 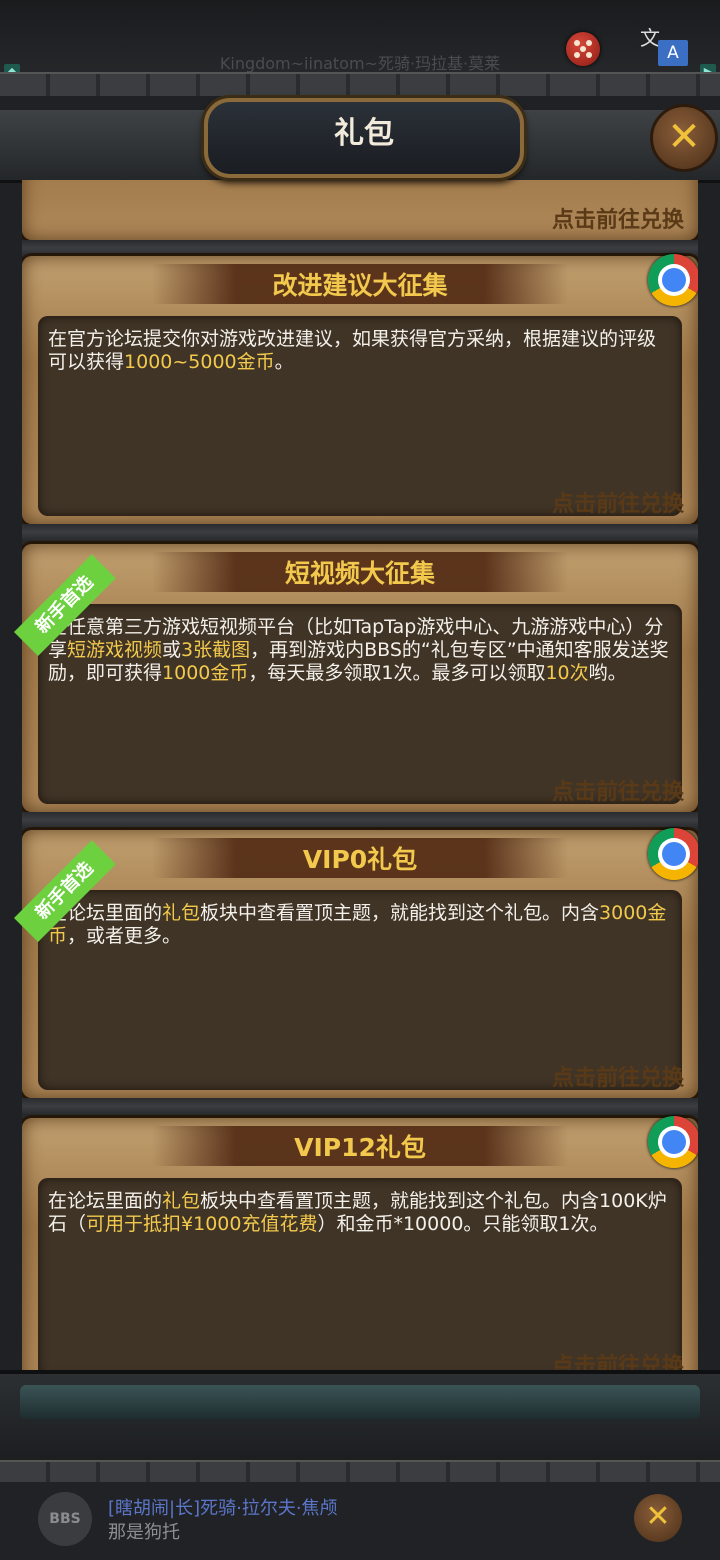 I want to click on highlight-text: 1000~5000金币, so click(x=199, y=362).